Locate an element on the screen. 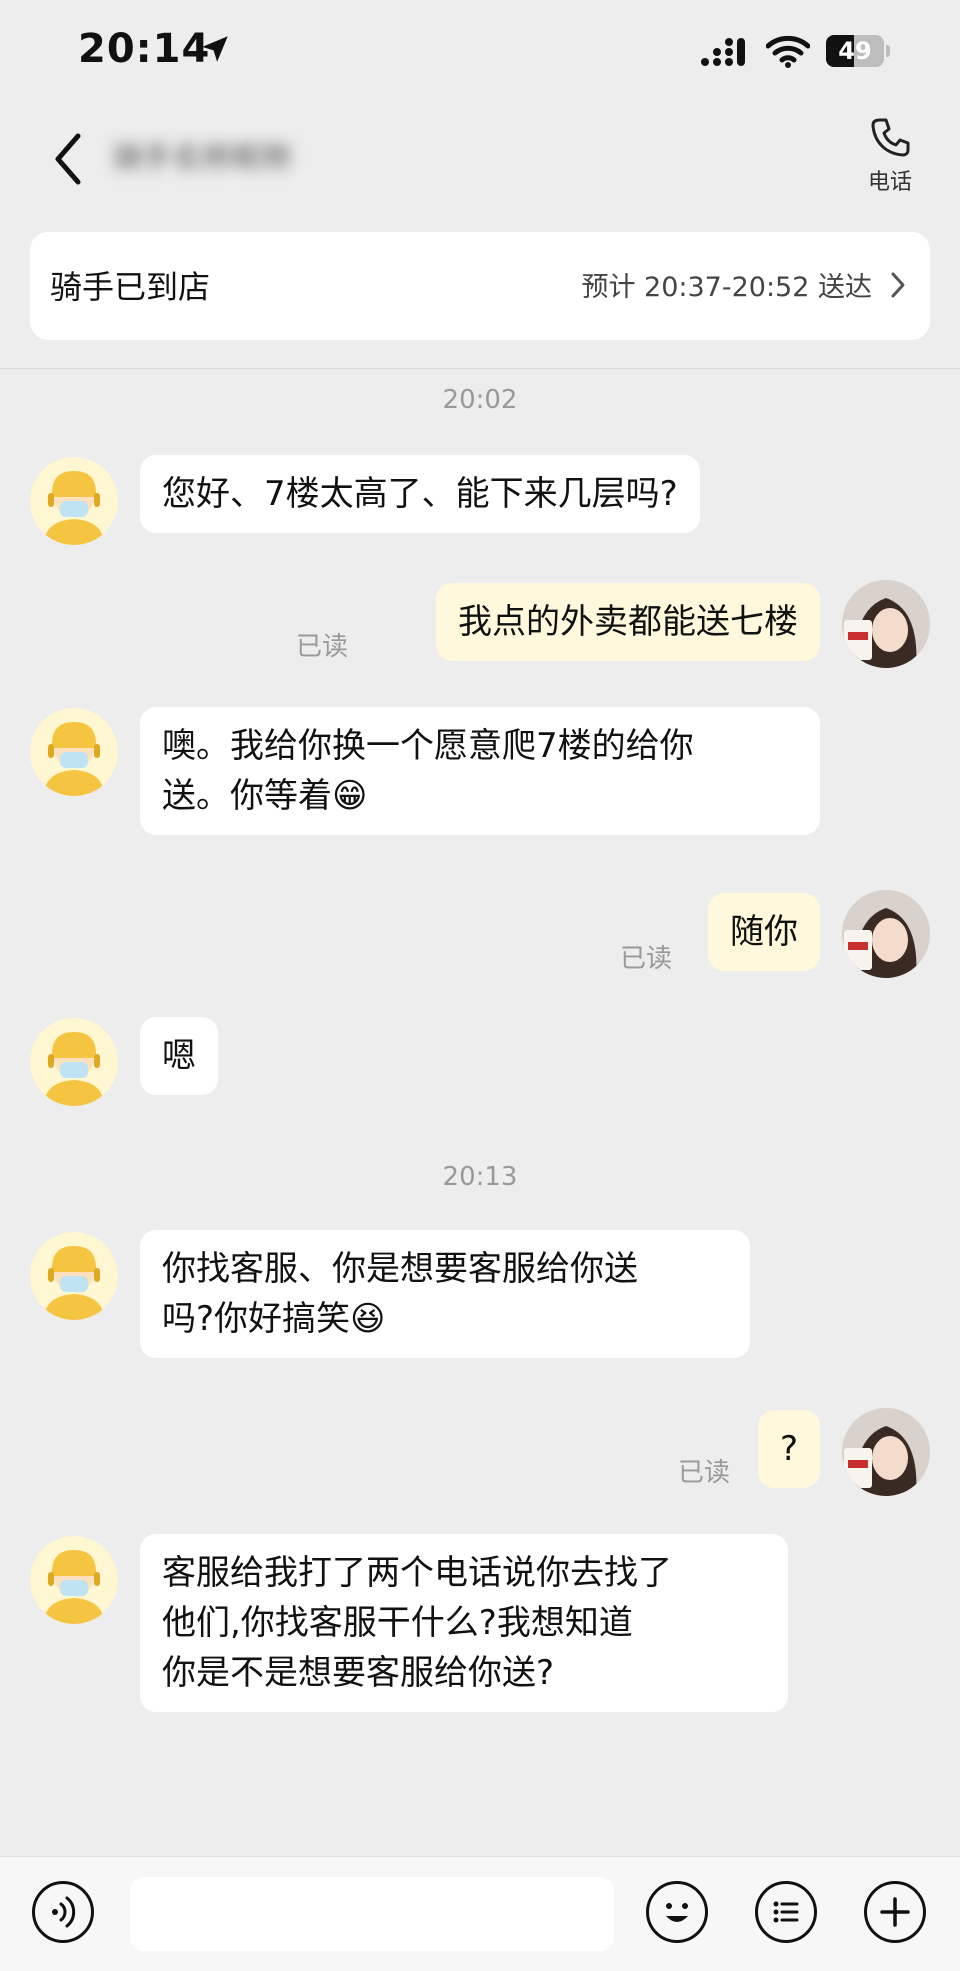  message-text: ? is located at coordinates (788, 1449).